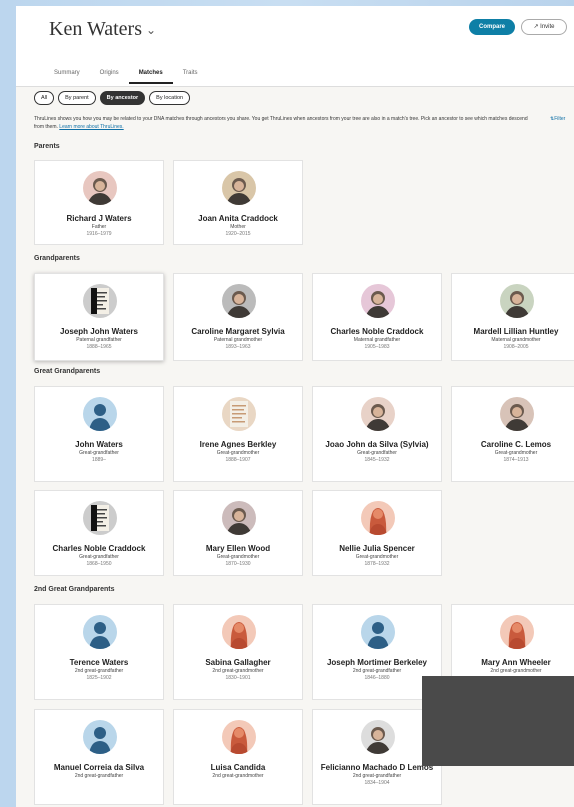 This screenshot has height=807, width=574. Describe the element at coordinates (238, 227) in the screenshot. I see `ancestor-relation: Mother` at that location.